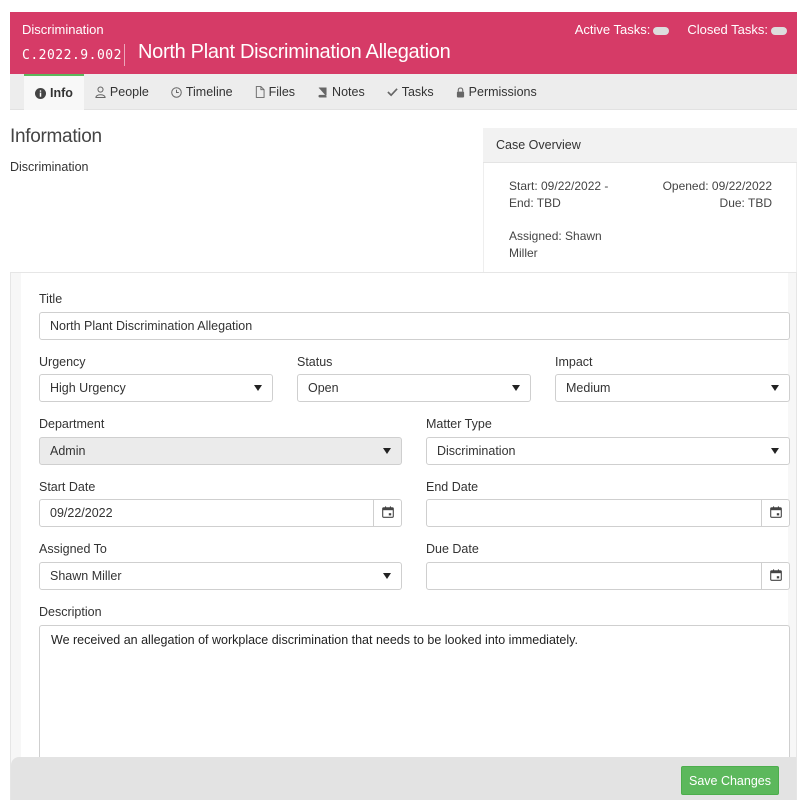  What do you see at coordinates (220, 451) in the screenshot?
I see `department-select: Admin` at bounding box center [220, 451].